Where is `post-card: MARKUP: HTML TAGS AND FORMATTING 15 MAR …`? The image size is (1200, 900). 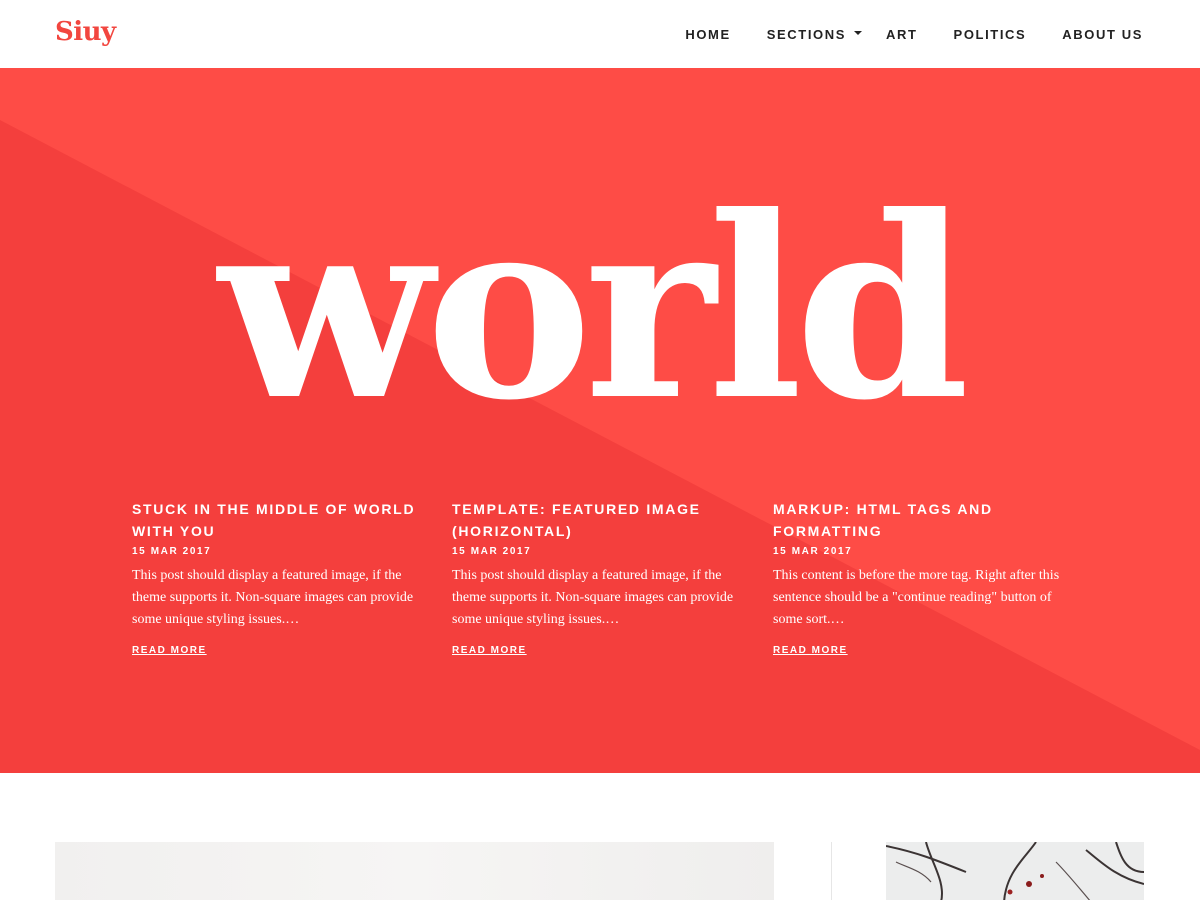 post-card: MARKUP: HTML TAGS AND FORMATTING 15 MAR … is located at coordinates (918, 578).